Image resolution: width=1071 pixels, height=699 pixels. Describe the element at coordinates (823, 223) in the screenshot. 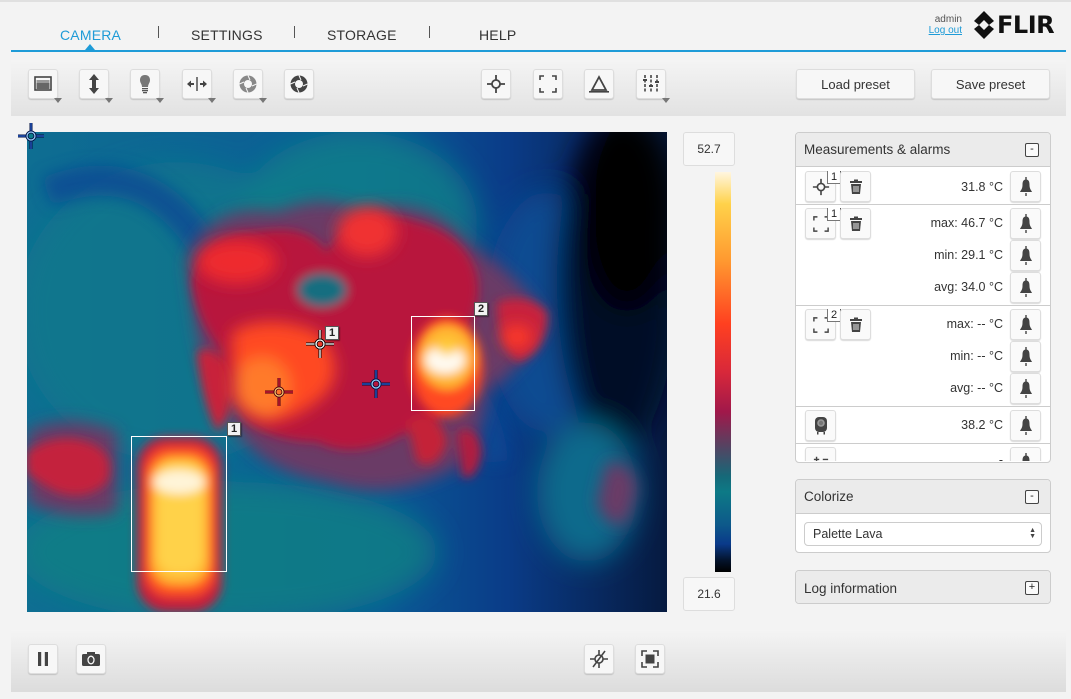

I see `box-1-button: 1` at that location.